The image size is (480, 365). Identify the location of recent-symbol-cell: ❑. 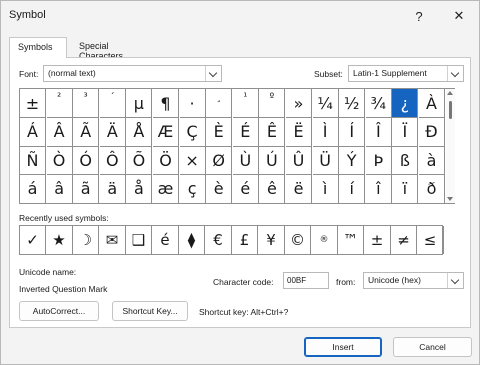
(139, 240).